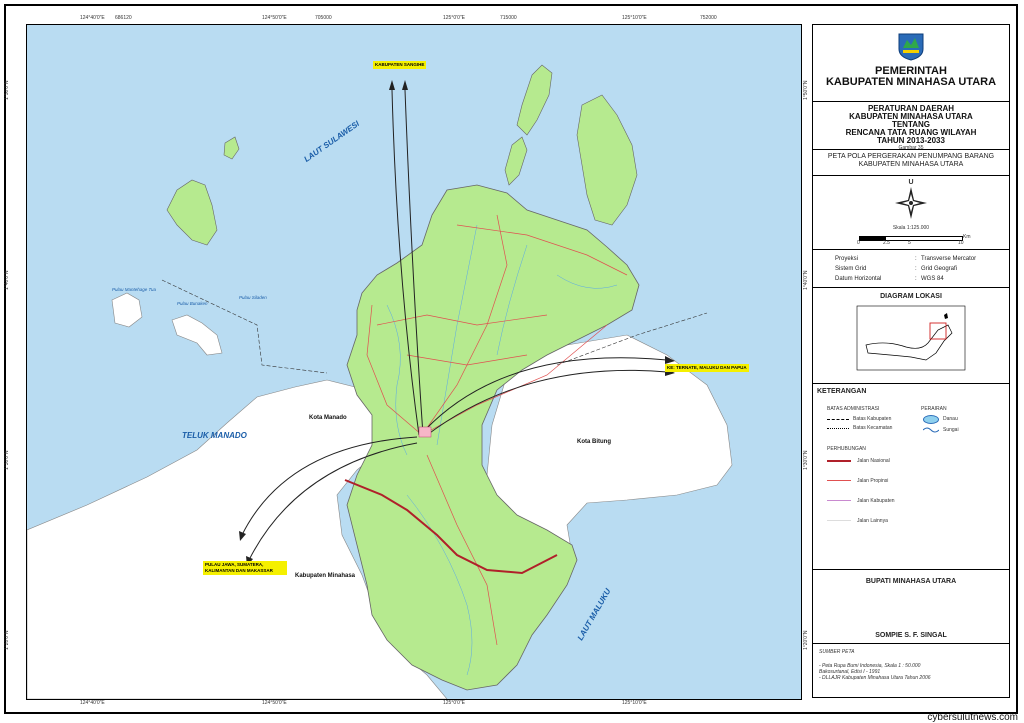 This screenshot has width=1024, height=723. What do you see at coordinates (707, 368) in the screenshot?
I see `dest-ternate: KE: TERNATE, MALUKU DAN PAPUA` at bounding box center [707, 368].